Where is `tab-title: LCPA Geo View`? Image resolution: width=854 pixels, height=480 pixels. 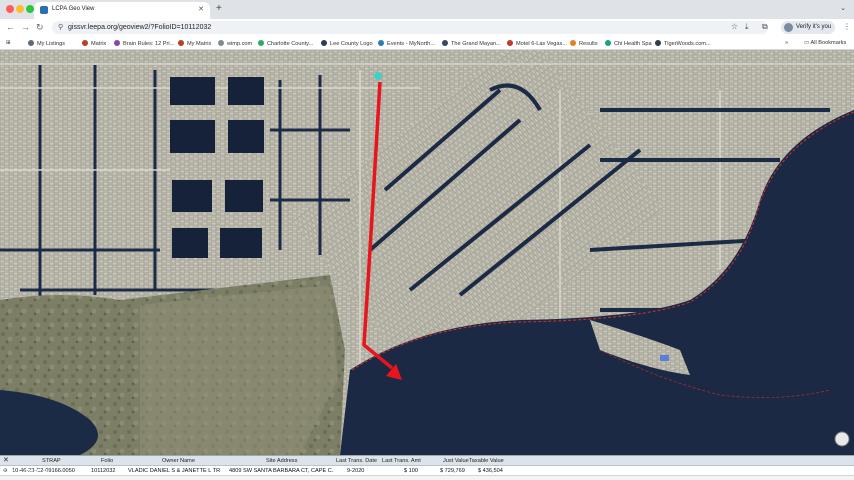
tab-title: LCPA Geo View is located at coordinates (73, 9).